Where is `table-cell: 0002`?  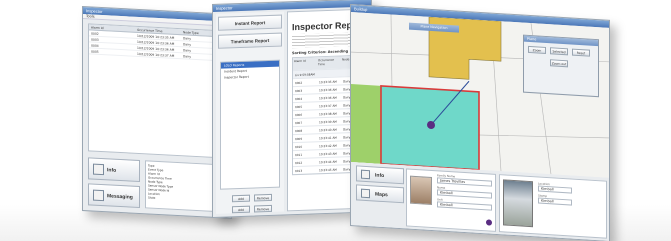
table-cell: 0002 is located at coordinates (299, 83).